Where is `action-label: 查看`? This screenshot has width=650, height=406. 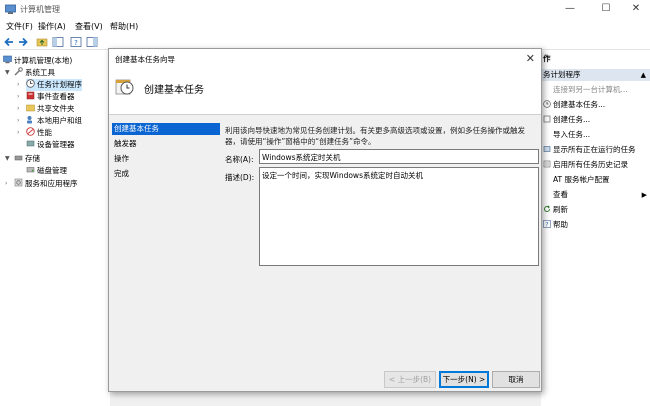 action-label: 查看 is located at coordinates (560, 194).